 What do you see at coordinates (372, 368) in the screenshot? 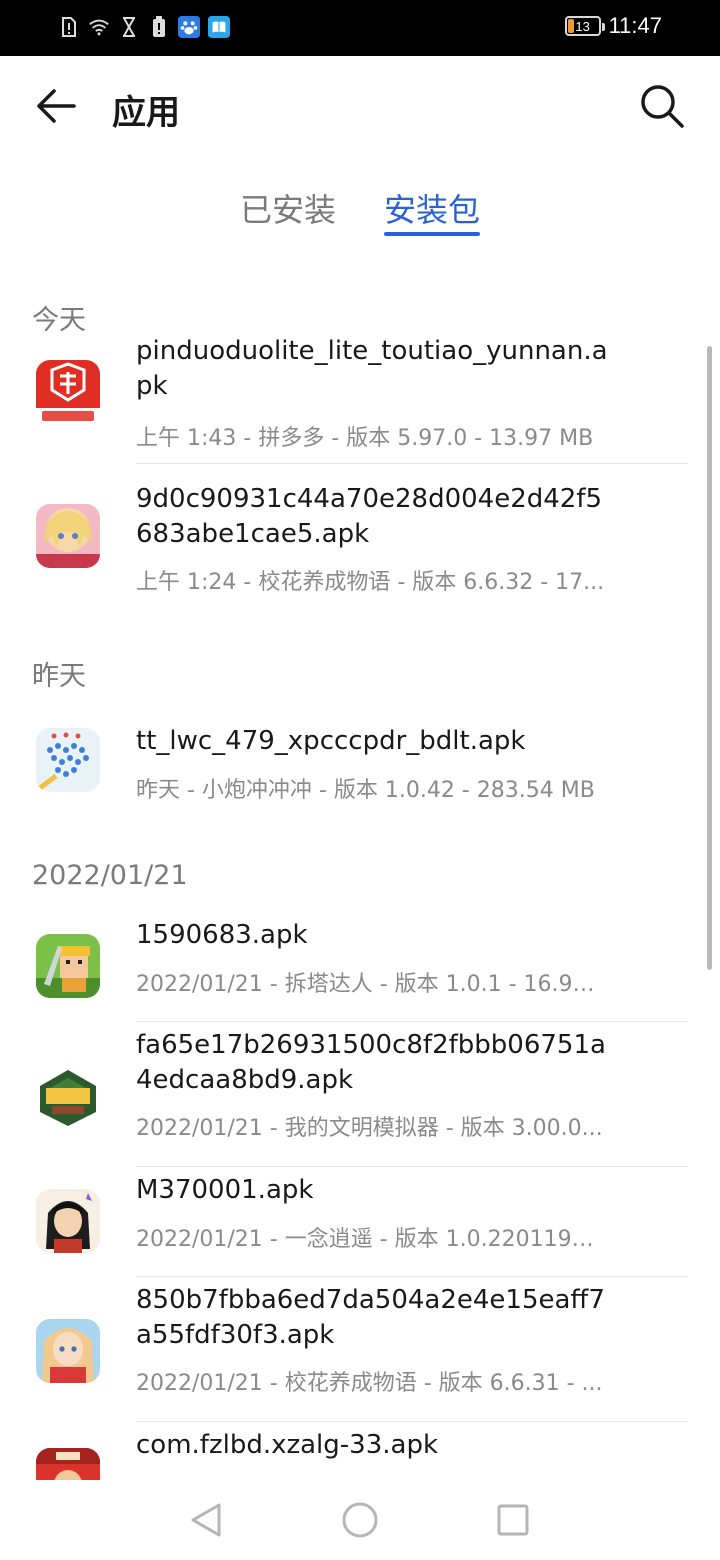
I see `file-name: pinduoduolite_lite_toutiao_yunnan.apk` at bounding box center [372, 368].